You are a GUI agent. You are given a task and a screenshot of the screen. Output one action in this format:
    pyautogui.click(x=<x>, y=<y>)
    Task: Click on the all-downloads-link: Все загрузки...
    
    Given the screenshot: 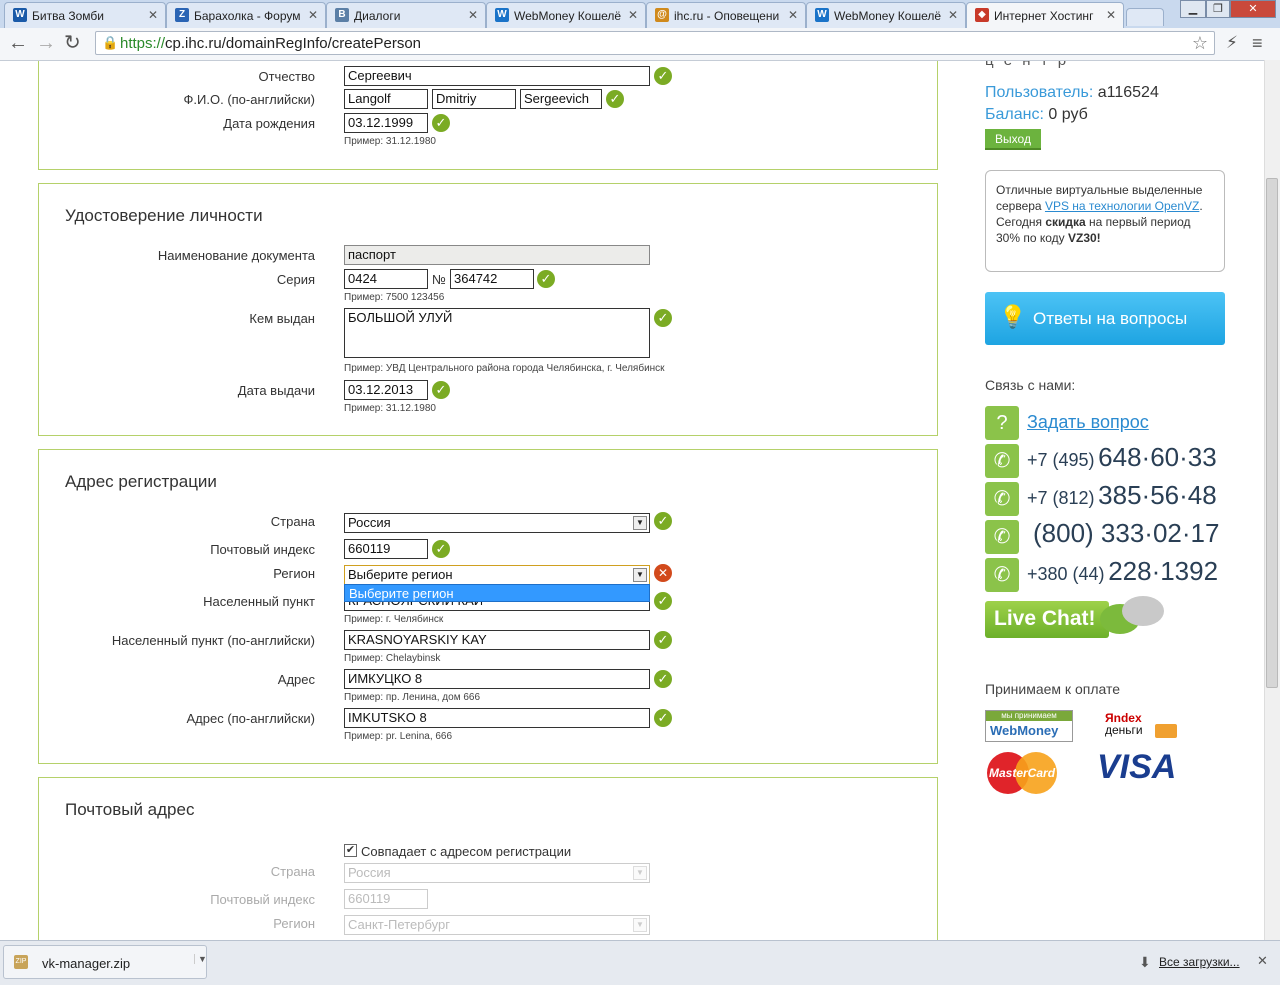 What is the action you would take?
    pyautogui.click(x=1199, y=962)
    